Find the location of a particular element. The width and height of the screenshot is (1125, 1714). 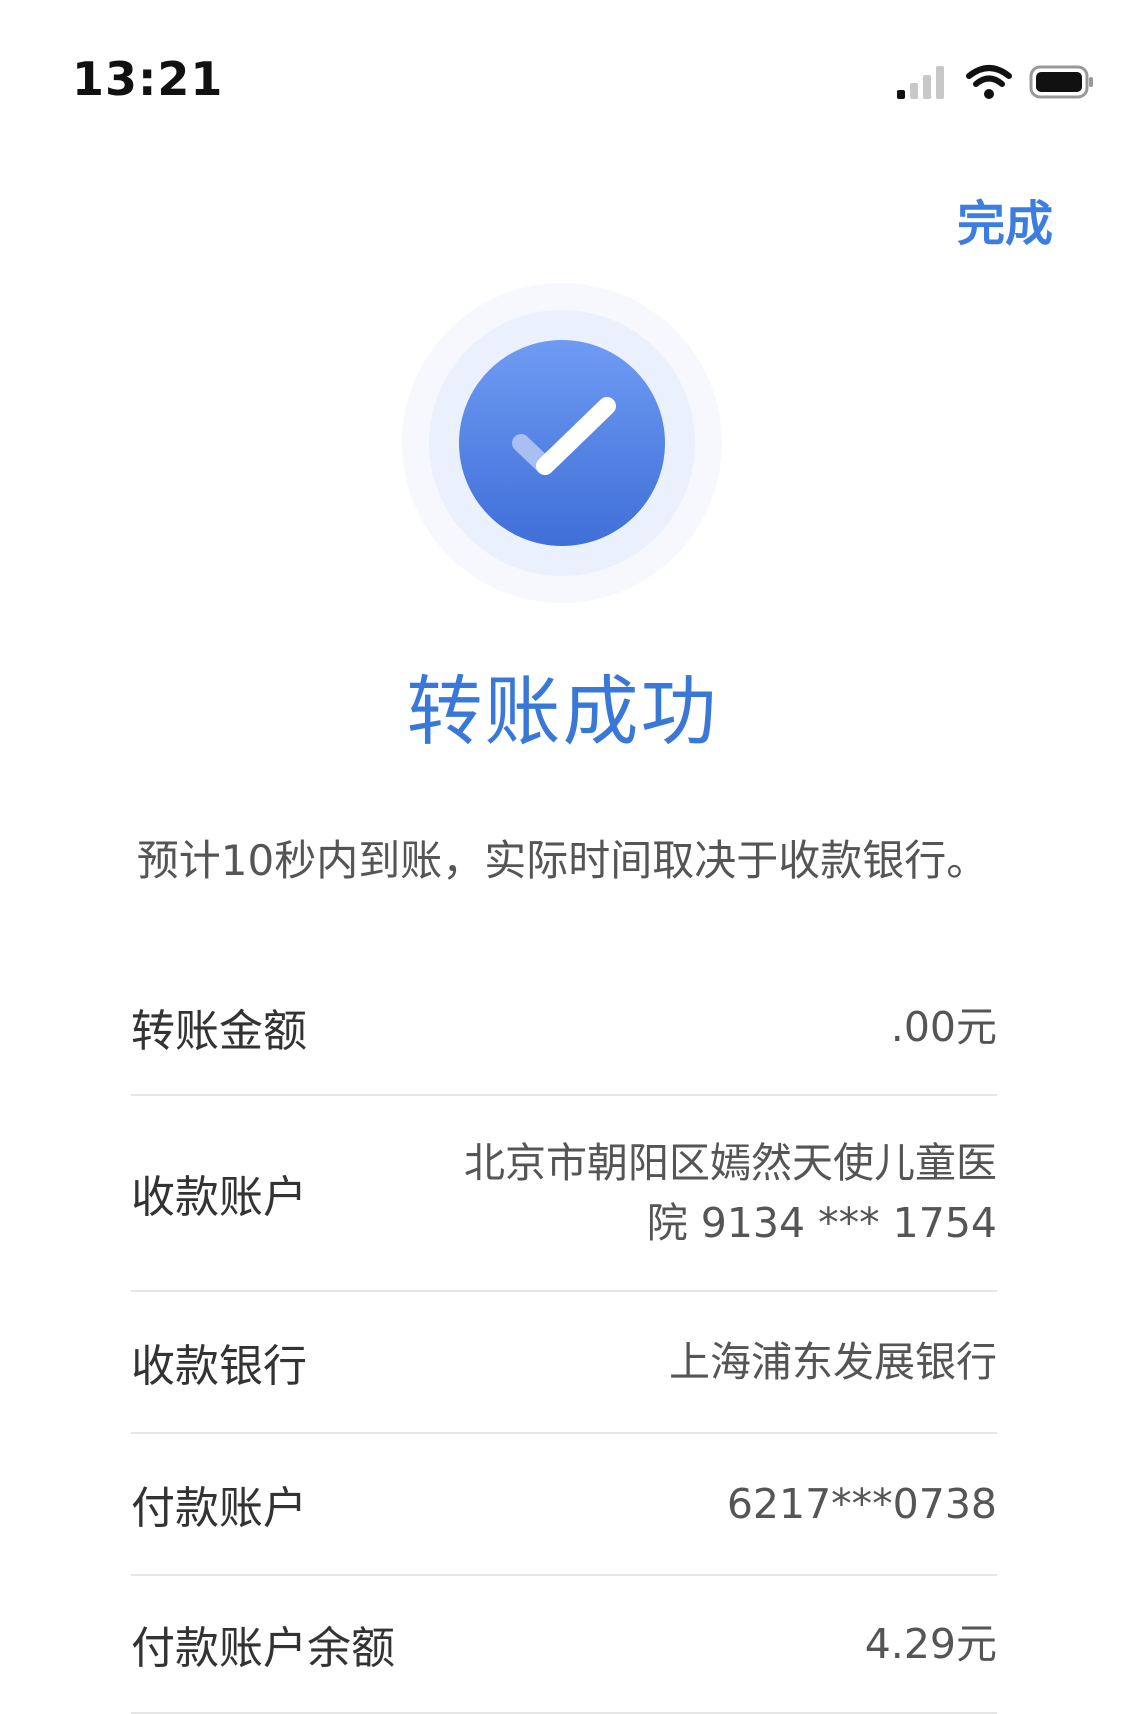

payee-bank-label: 收款银行 is located at coordinates (219, 1366).